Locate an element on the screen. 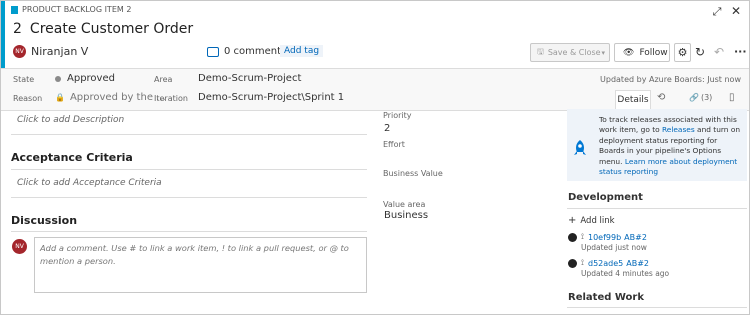  development-heading: Development is located at coordinates (605, 197).